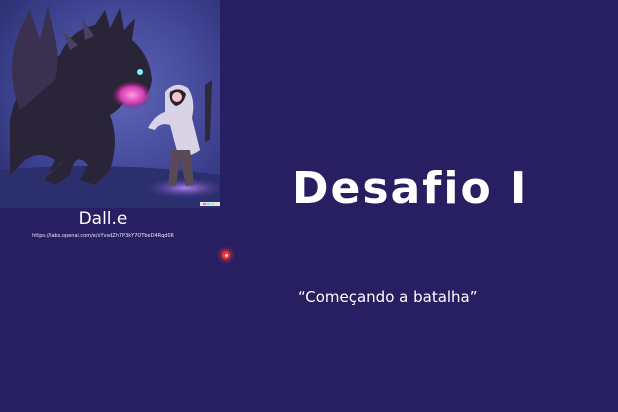 Image resolution: width=618 pixels, height=412 pixels. Describe the element at coordinates (410, 188) in the screenshot. I see `slide-title: Desafio I` at that location.